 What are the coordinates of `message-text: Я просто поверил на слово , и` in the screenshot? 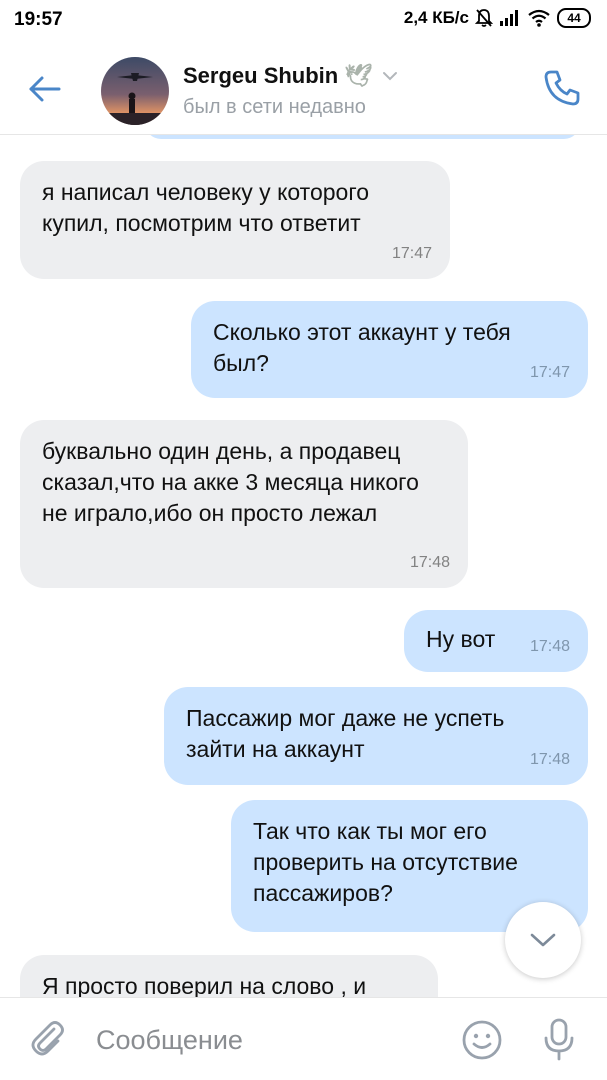 It's located at (204, 985).